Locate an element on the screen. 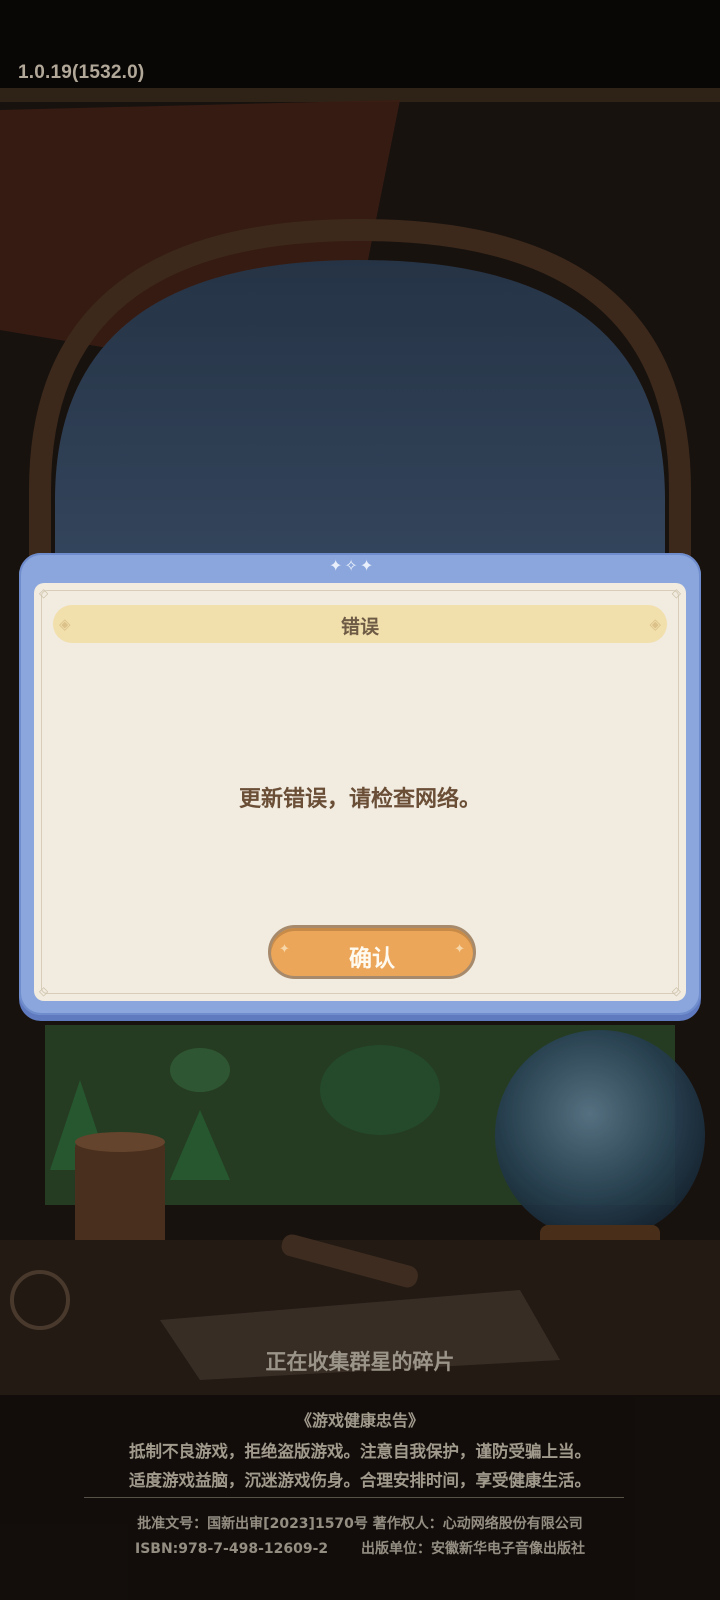 The height and width of the screenshot is (1600, 720). dialog-title: 错误 is located at coordinates (359, 627).